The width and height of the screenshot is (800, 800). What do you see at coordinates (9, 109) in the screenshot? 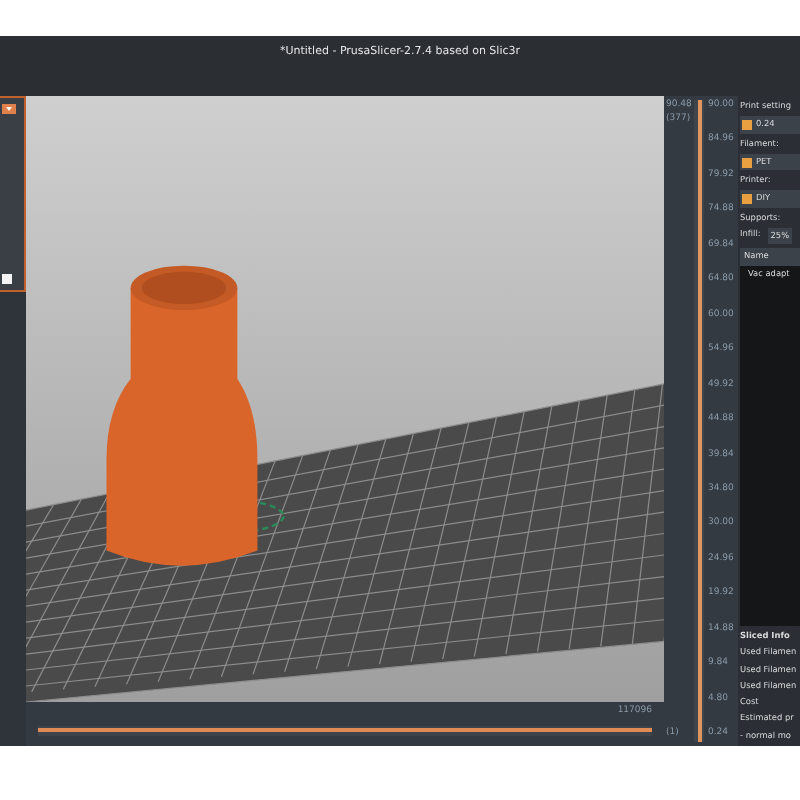
I see `dropdown-icon` at bounding box center [9, 109].